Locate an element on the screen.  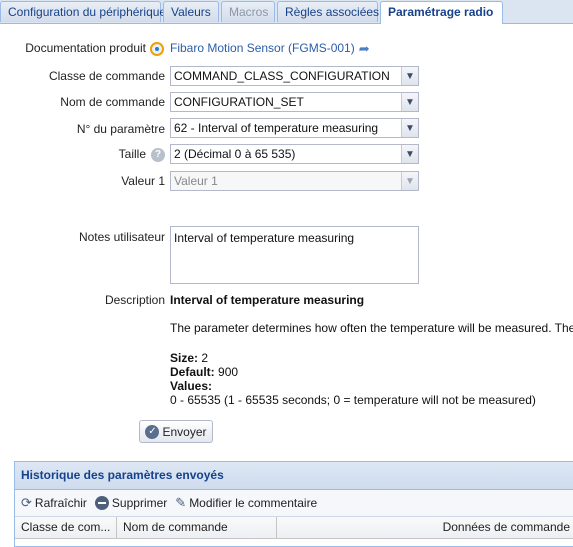
check-icon: ✓ is located at coordinates (152, 431).